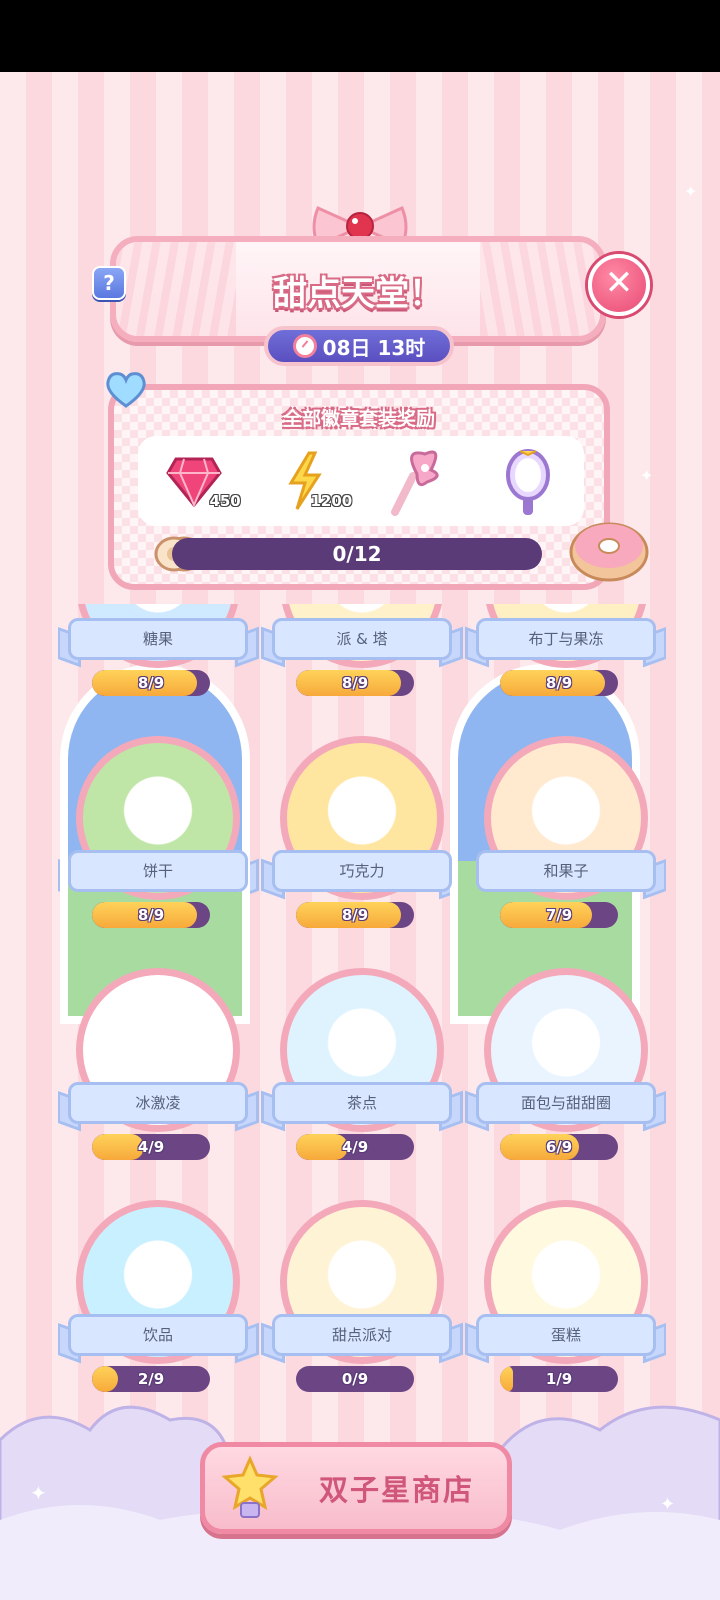  Describe the element at coordinates (158, 1103) in the screenshot. I see `category-label: 冰激凌` at that location.